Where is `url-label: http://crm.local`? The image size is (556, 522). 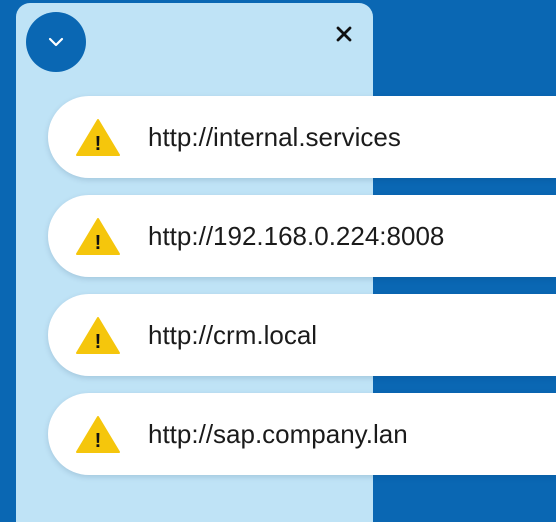
url-label: http://crm.local is located at coordinates (233, 335).